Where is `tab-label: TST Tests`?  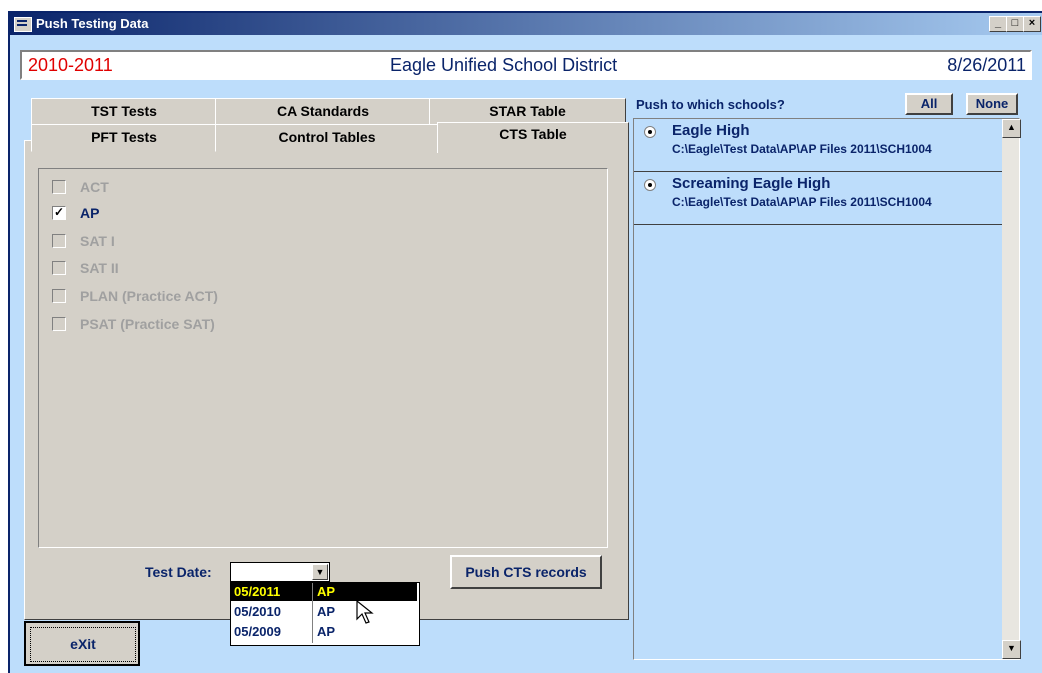 tab-label: TST Tests is located at coordinates (124, 111).